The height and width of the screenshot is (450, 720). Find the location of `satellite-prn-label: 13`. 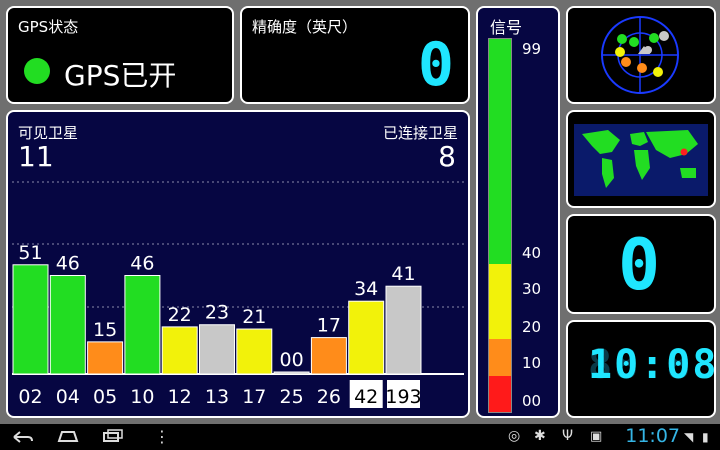

satellite-prn-label: 13 is located at coordinates (217, 397).